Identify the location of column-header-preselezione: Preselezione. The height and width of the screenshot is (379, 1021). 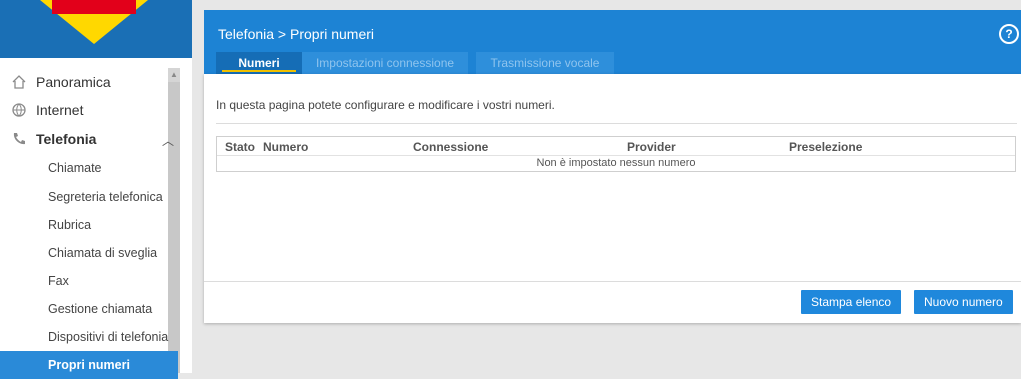
(825, 147).